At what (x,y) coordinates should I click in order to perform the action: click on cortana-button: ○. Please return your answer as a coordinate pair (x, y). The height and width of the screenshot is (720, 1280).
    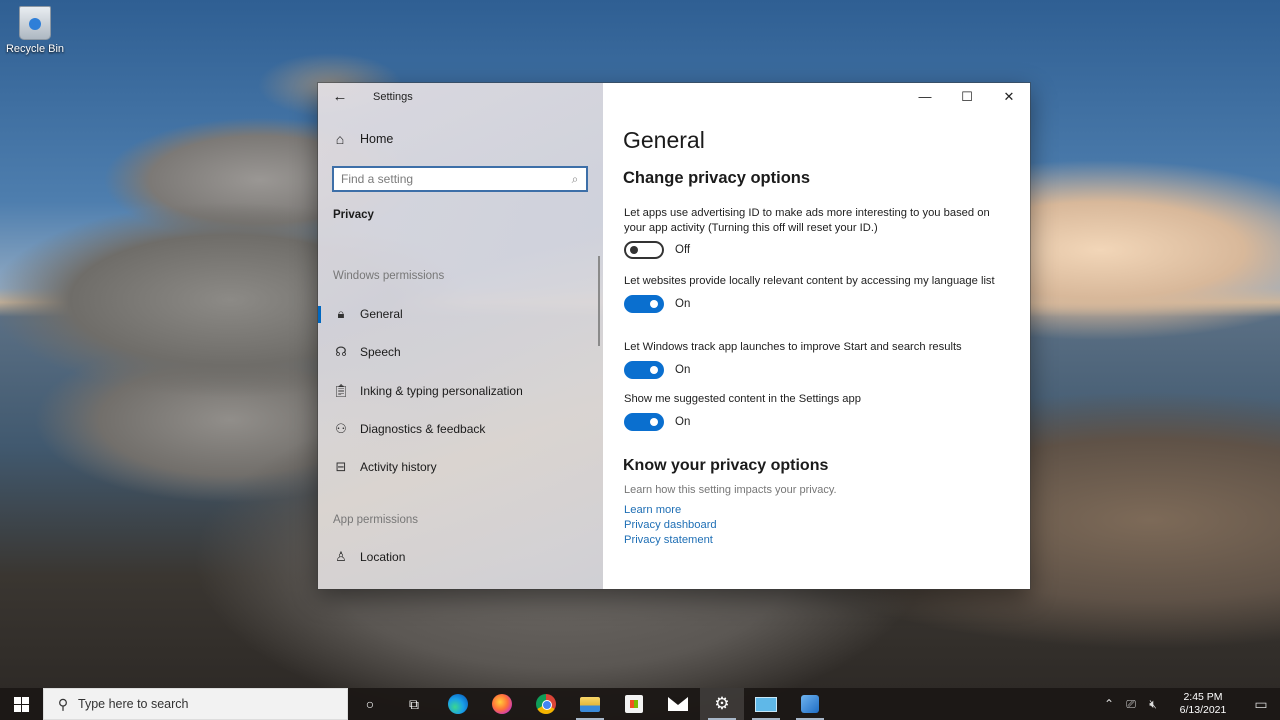
    Looking at the image, I should click on (370, 704).